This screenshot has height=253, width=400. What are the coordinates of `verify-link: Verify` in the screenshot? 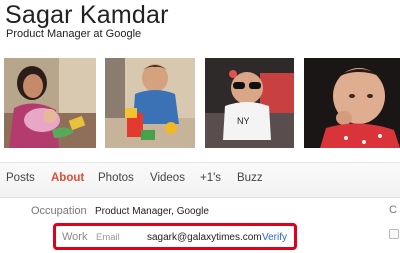 It's located at (274, 237).